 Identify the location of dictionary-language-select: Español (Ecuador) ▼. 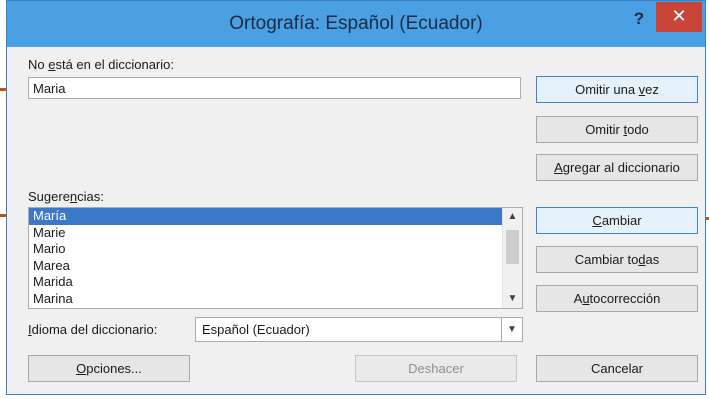
(359, 329).